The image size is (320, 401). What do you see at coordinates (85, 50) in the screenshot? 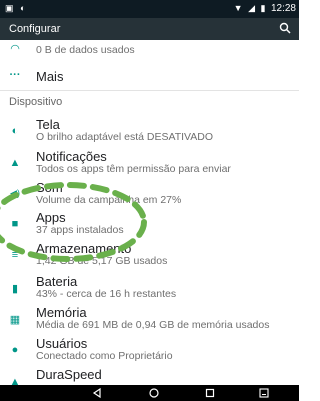
I see `list-item-subtitle: 0 B de dados usados` at bounding box center [85, 50].